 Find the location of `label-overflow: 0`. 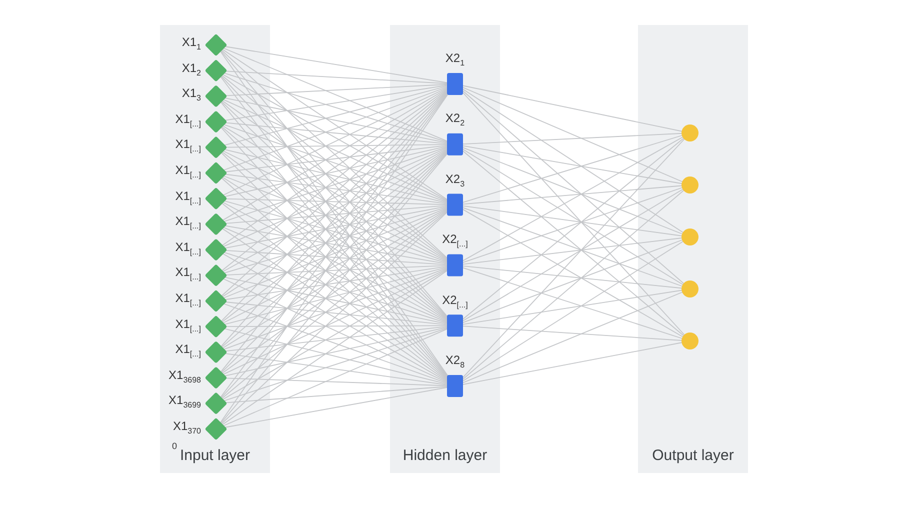

label-overflow: 0 is located at coordinates (175, 446).